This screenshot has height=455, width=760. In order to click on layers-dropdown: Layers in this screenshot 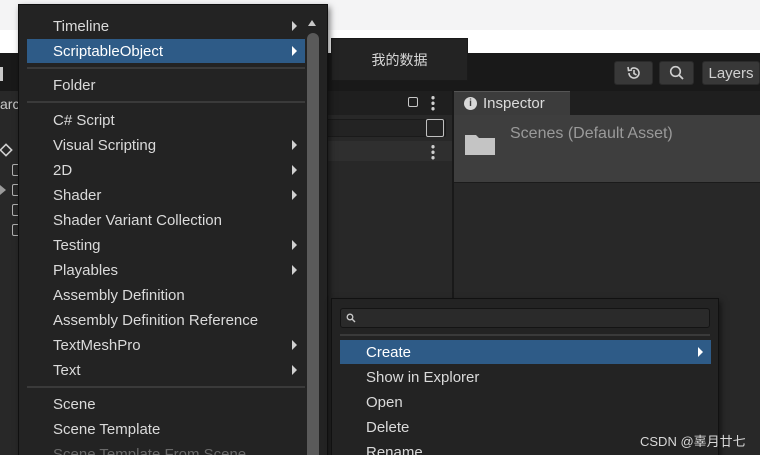, I will do `click(731, 73)`.